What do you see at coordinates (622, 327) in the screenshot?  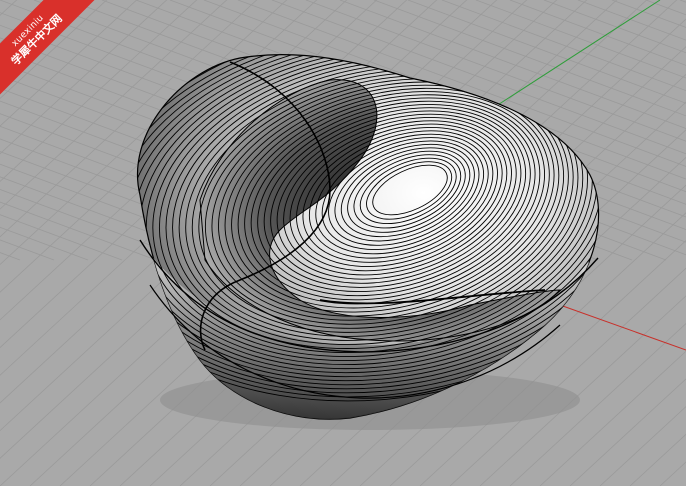 I see `x-axis-line` at bounding box center [622, 327].